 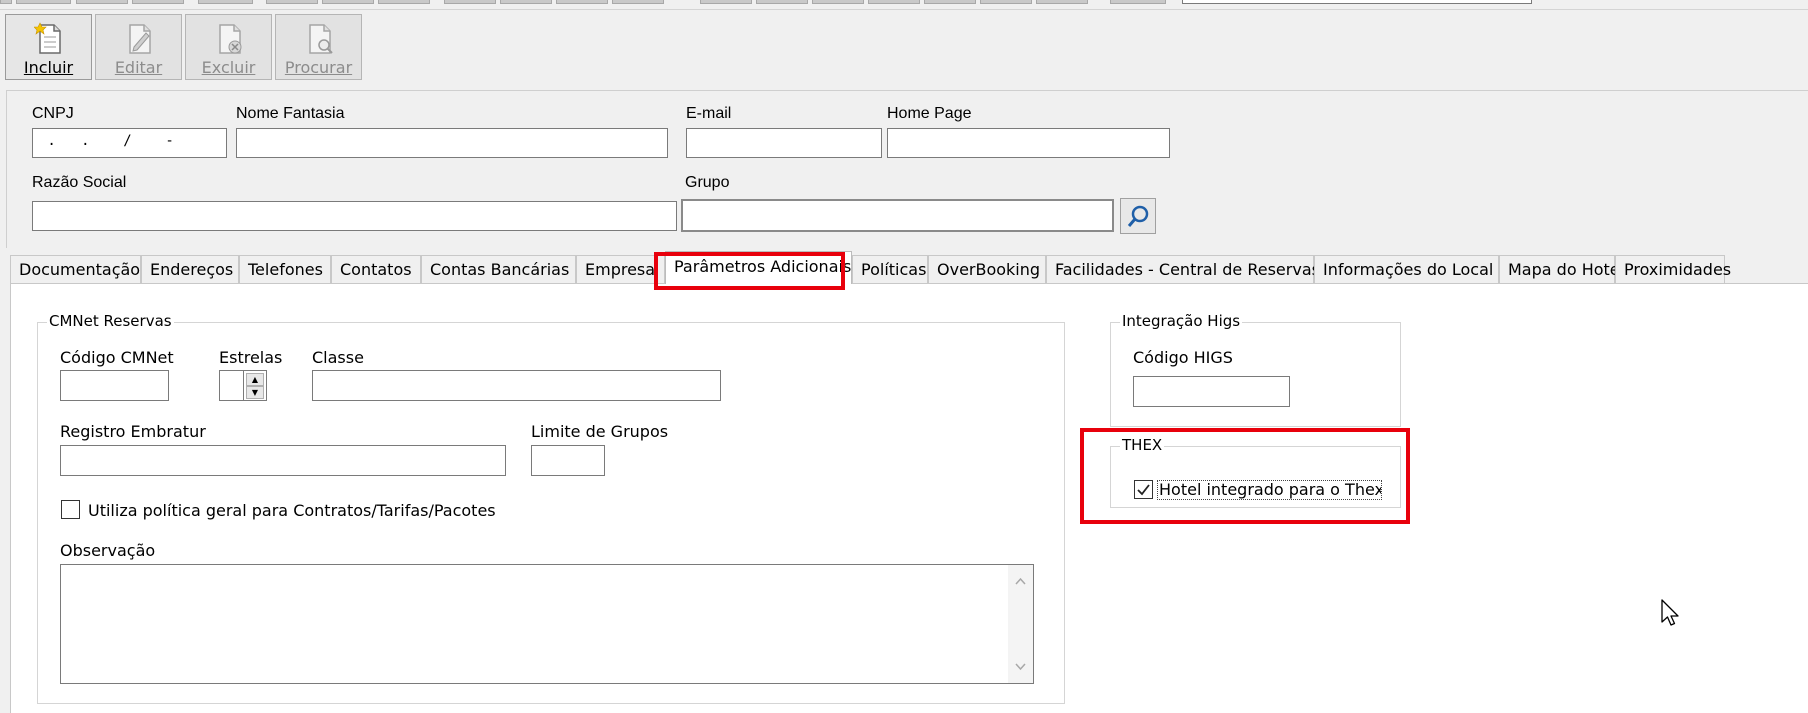 What do you see at coordinates (354, 216) in the screenshot?
I see `razao-social-input` at bounding box center [354, 216].